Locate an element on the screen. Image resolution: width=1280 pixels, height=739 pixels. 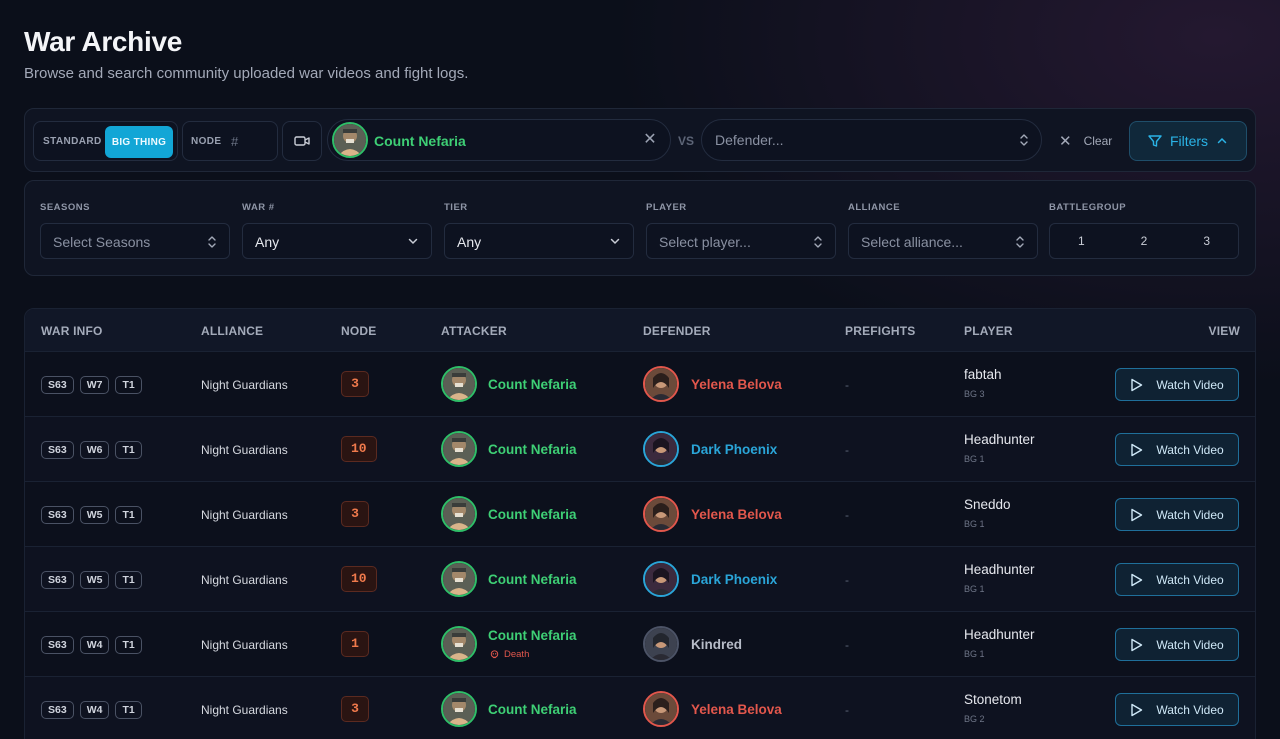
video-camera-icon is located at coordinates (302, 141).